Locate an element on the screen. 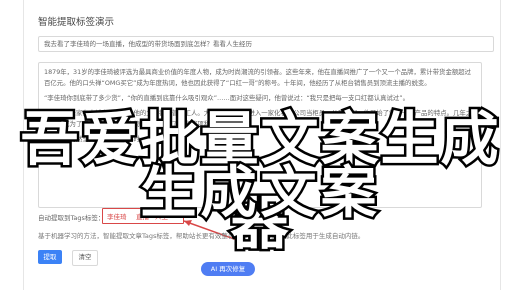 This screenshot has height=290, width=521. query-input is located at coordinates (266, 44).